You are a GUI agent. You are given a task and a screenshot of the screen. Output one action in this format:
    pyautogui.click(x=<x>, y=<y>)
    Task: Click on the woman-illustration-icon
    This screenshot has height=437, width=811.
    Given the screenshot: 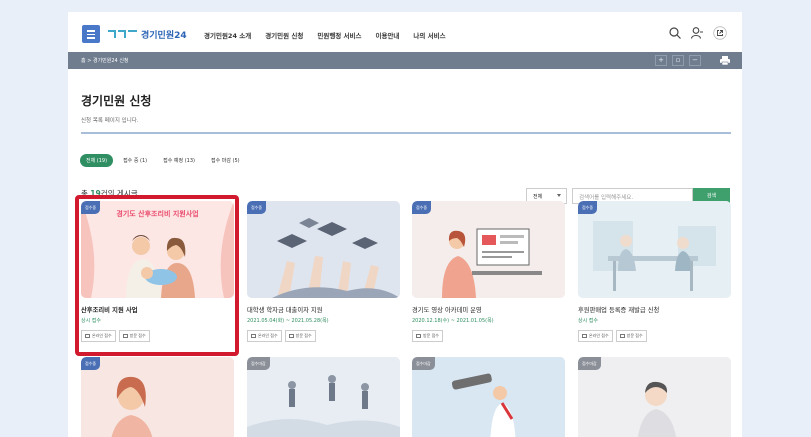 What is the action you would take?
    pyautogui.click(x=157, y=397)
    